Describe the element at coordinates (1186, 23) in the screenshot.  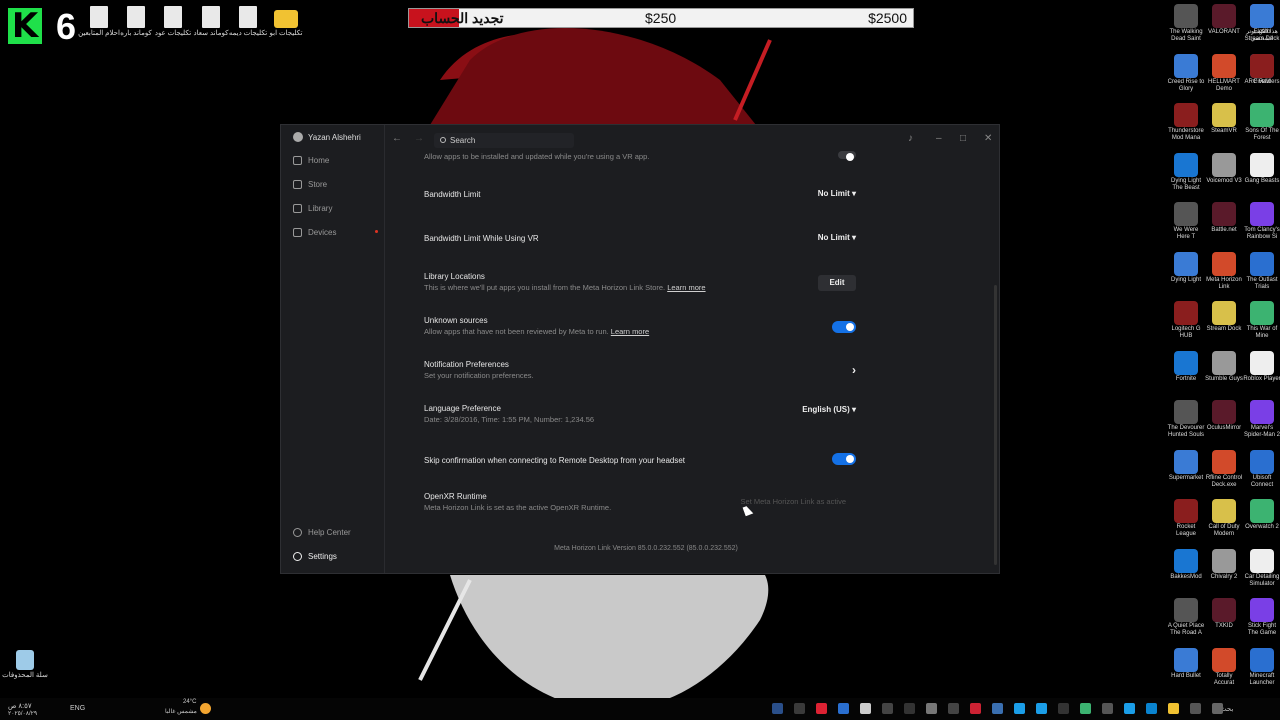
I see `desktop-shortcut: The Walking Dead Saint` at that location.